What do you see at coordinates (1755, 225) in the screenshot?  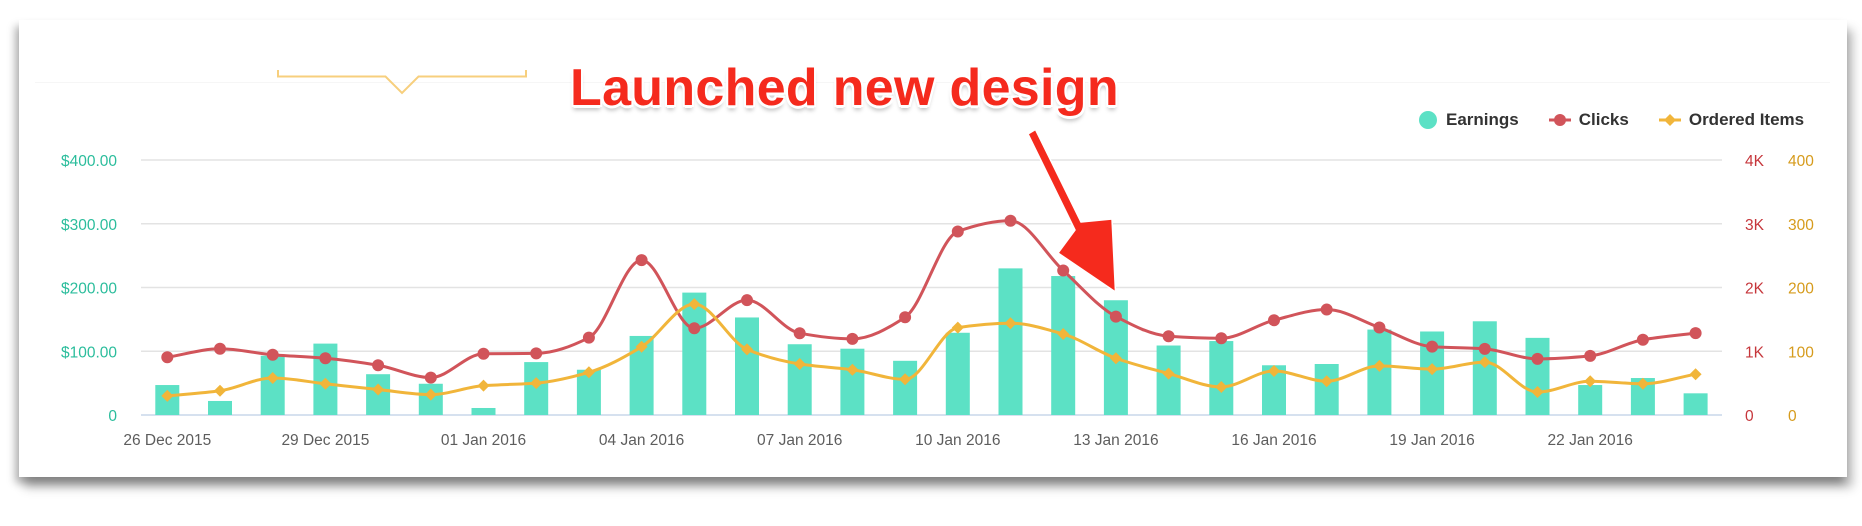 I see `y-right-clicks-tick-label: 3K` at bounding box center [1755, 225].